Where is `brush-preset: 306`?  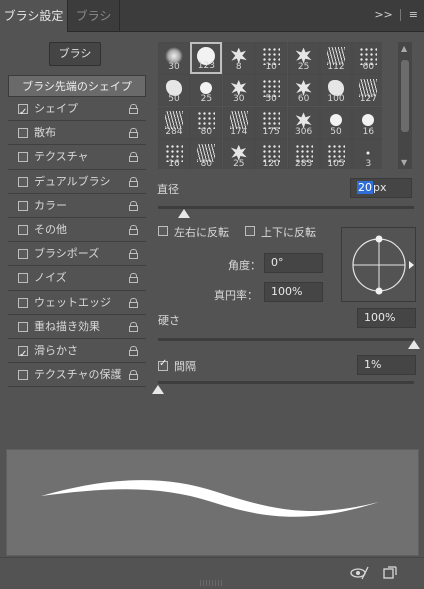
brush-preset: 306 is located at coordinates (303, 122).